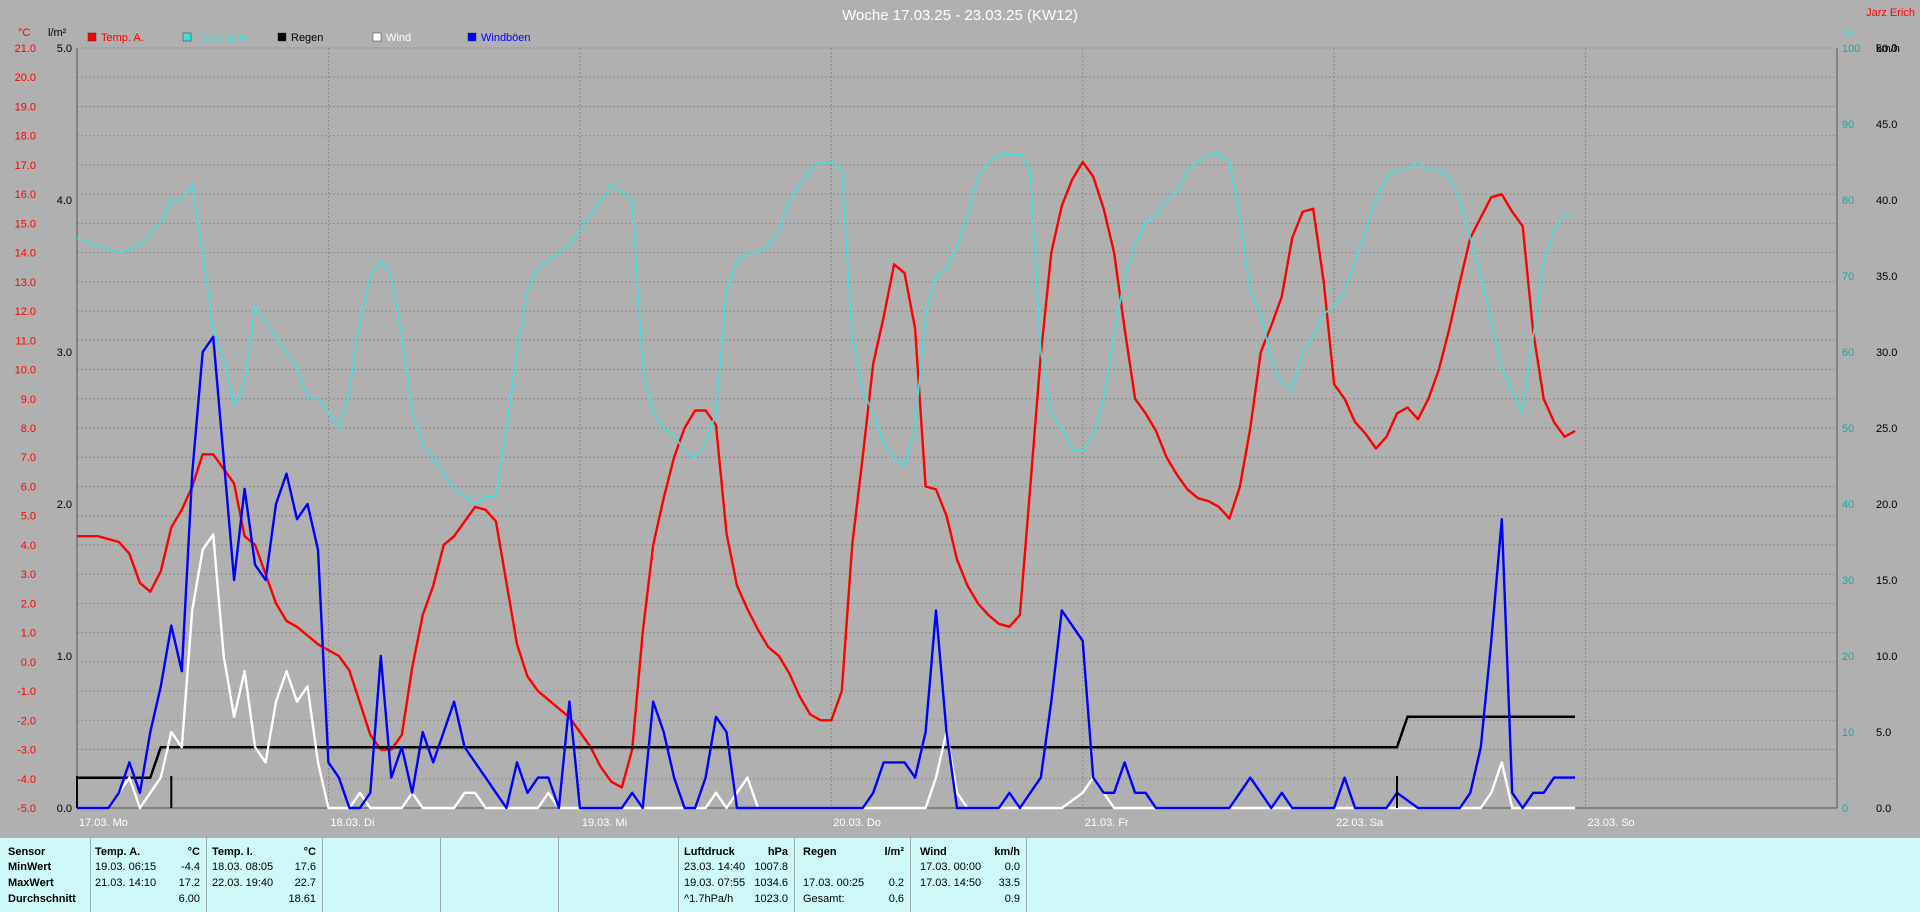  What do you see at coordinates (1888, 49) in the screenshot?
I see `right-wind-unit: km/h` at bounding box center [1888, 49].